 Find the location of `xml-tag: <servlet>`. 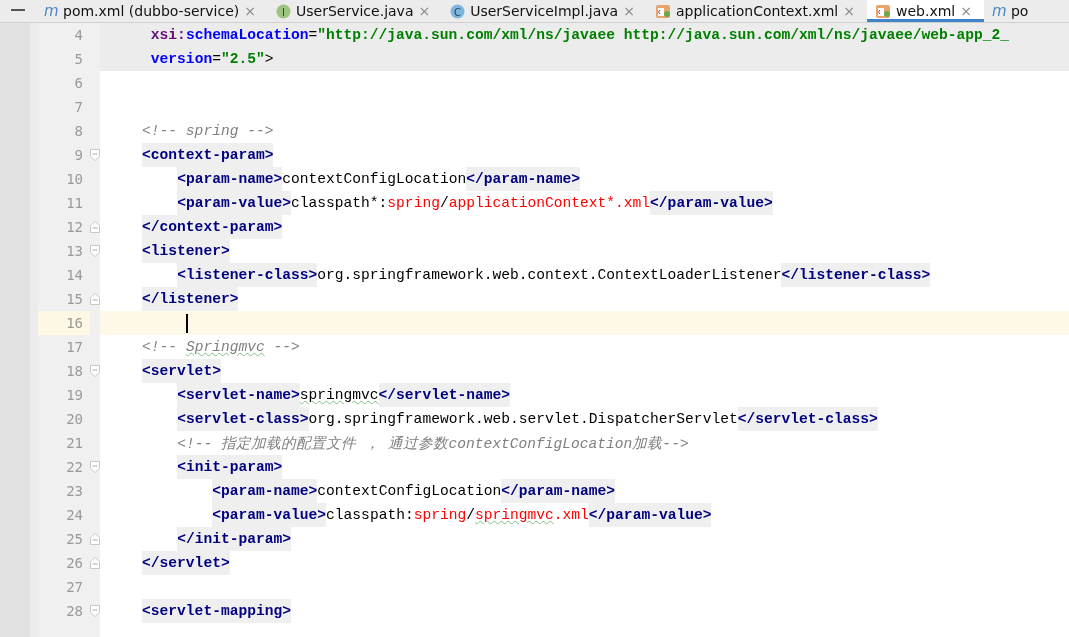

xml-tag: <servlet> is located at coordinates (181, 371).